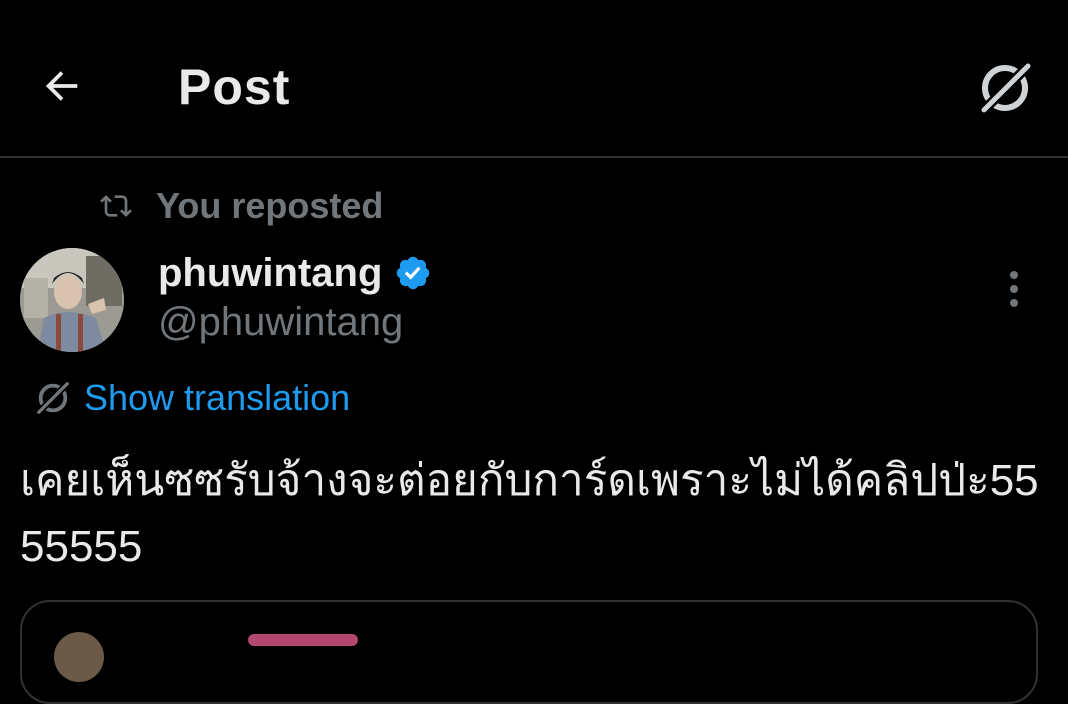 This screenshot has height=704, width=1068. What do you see at coordinates (529, 652) in the screenshot?
I see `quoted-post-card` at bounding box center [529, 652].